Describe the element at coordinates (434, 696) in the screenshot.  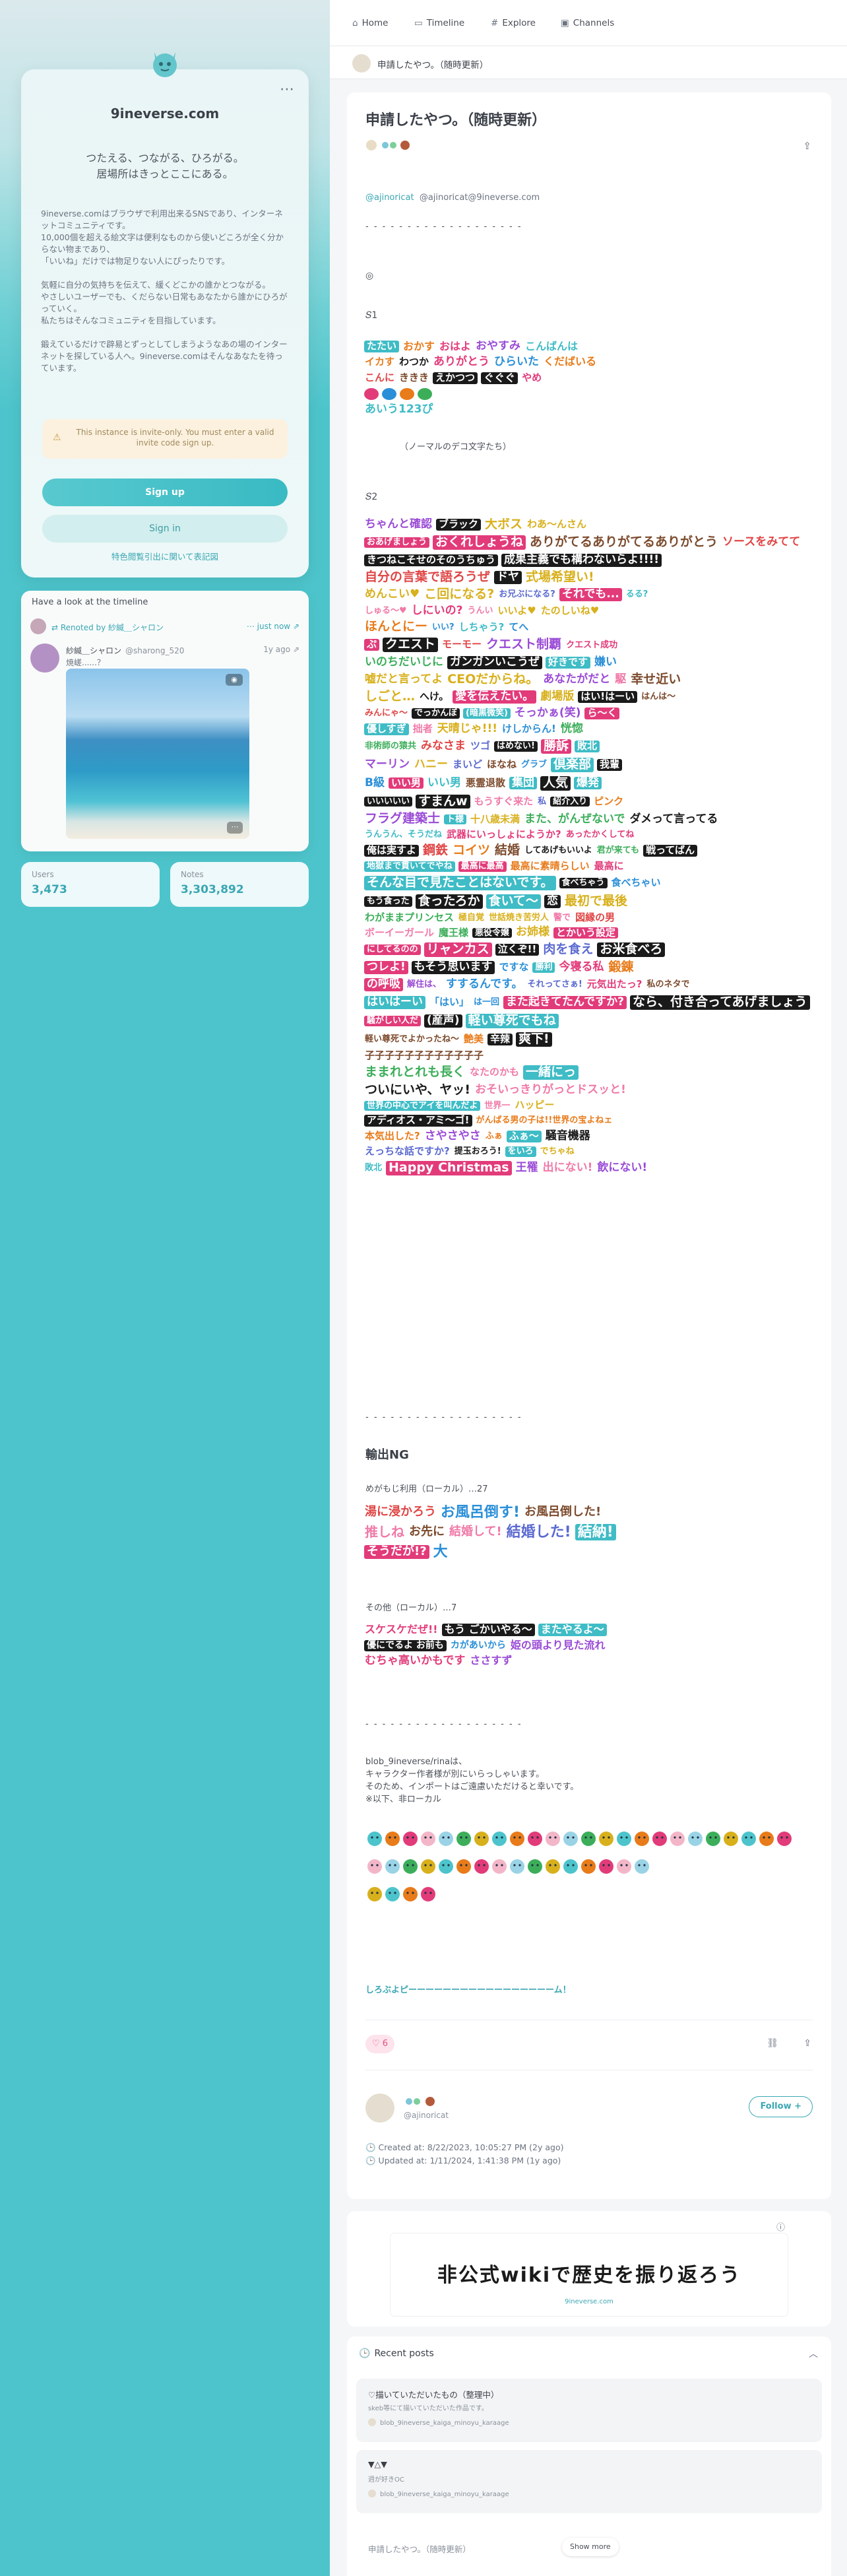
I see `custom-emoji: へけ。` at that location.